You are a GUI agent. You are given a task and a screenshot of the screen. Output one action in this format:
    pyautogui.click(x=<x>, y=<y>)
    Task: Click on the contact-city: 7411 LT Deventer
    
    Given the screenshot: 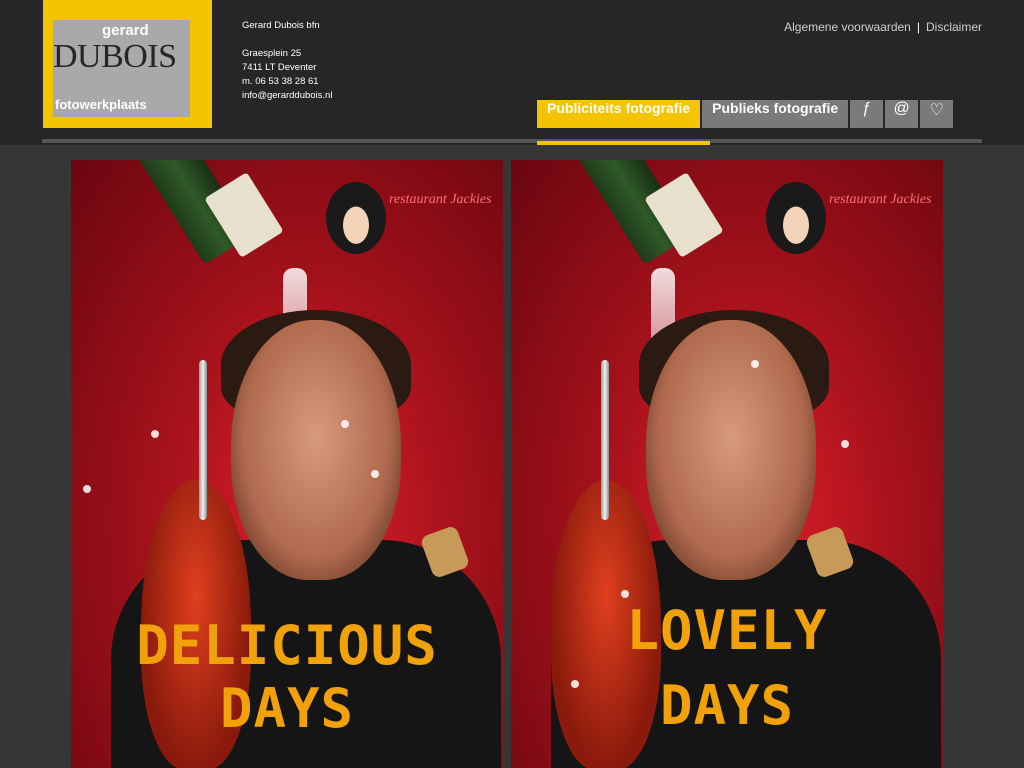 What is the action you would take?
    pyautogui.click(x=279, y=67)
    